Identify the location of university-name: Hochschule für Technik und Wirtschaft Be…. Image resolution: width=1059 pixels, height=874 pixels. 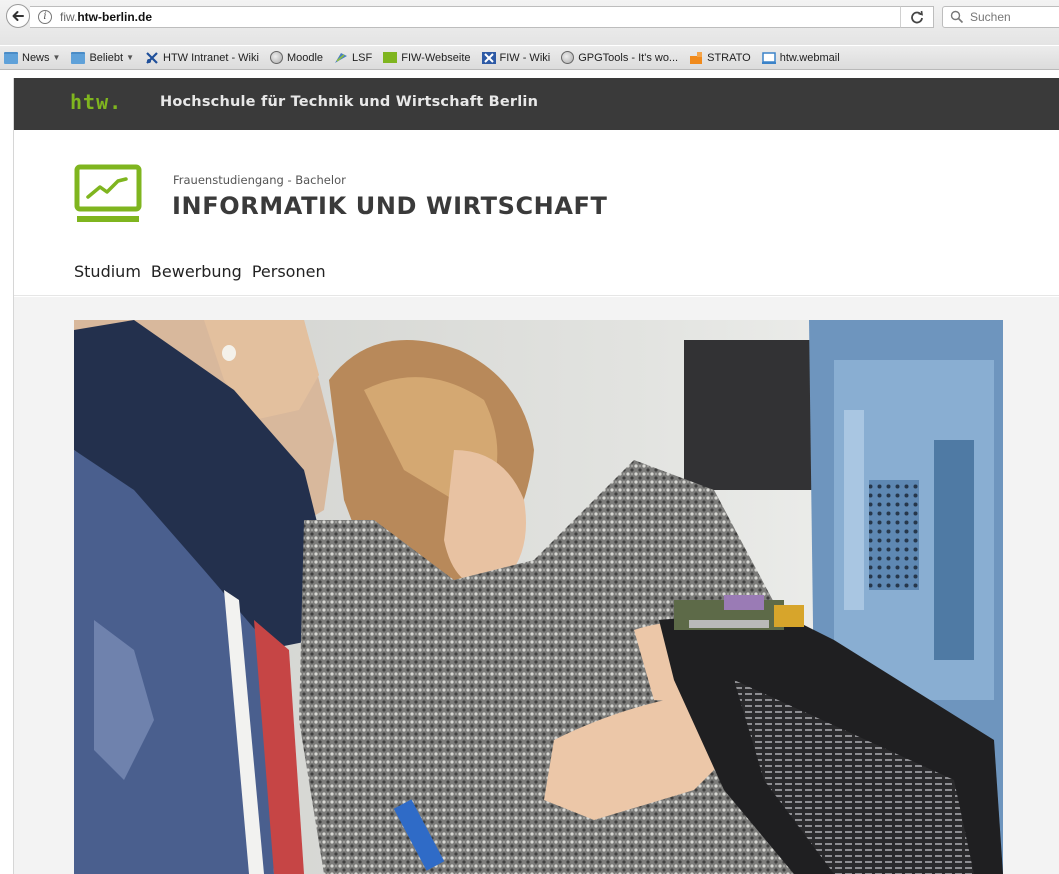
(349, 102).